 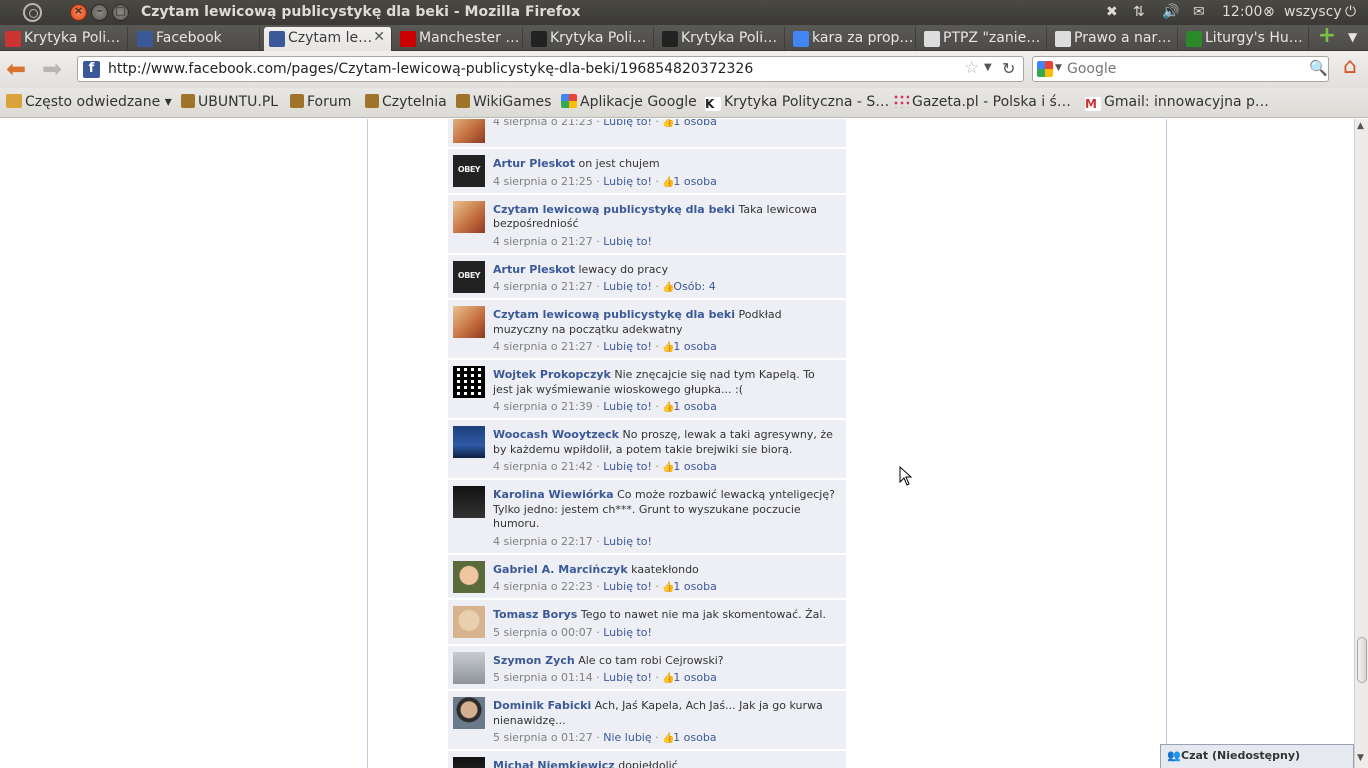 What do you see at coordinates (1242, 12) in the screenshot?
I see `clock: 12:00` at bounding box center [1242, 12].